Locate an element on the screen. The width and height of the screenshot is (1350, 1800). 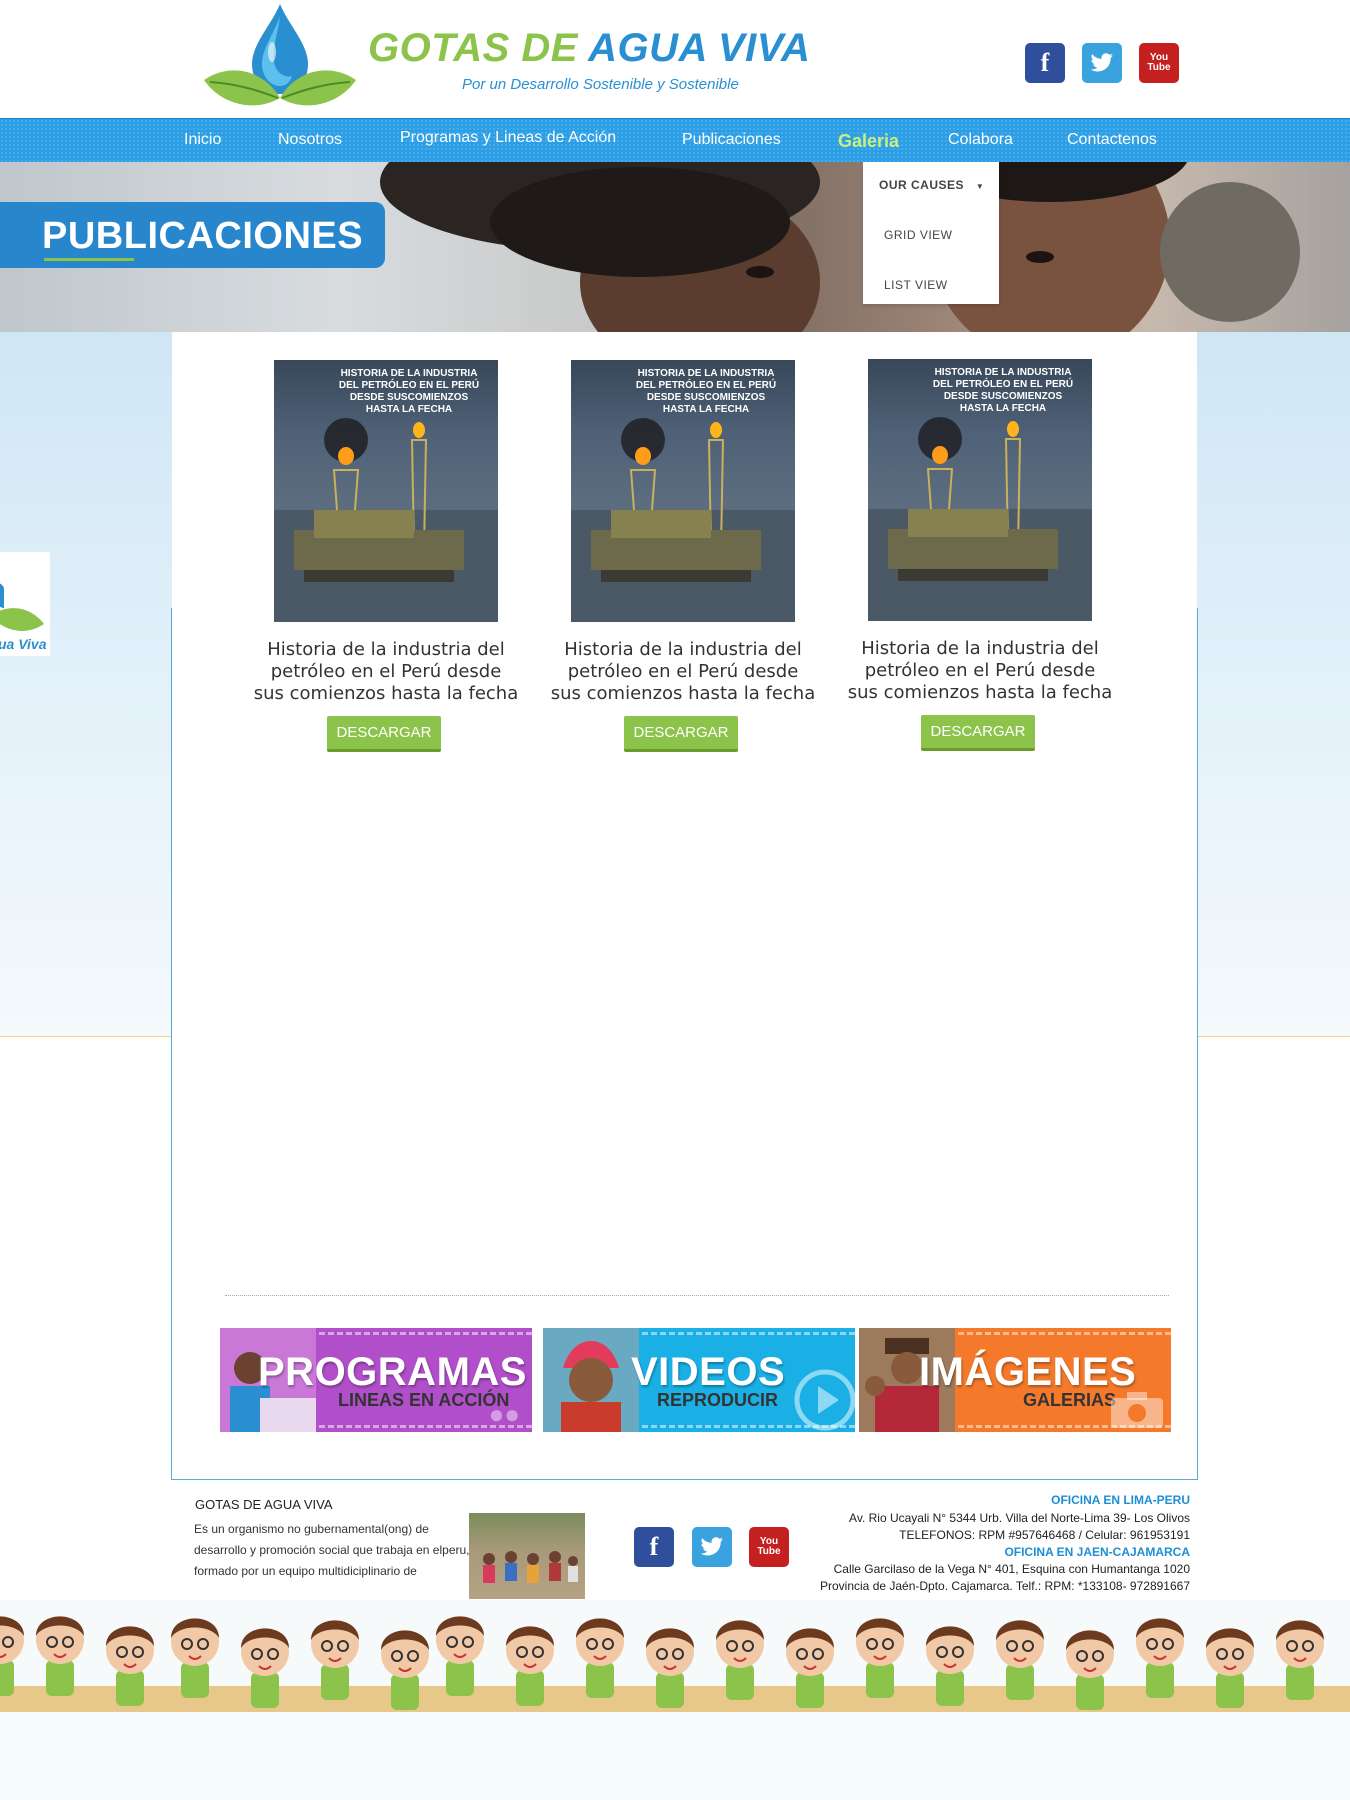
page-title: PUBLICACIONES is located at coordinates (203, 236).